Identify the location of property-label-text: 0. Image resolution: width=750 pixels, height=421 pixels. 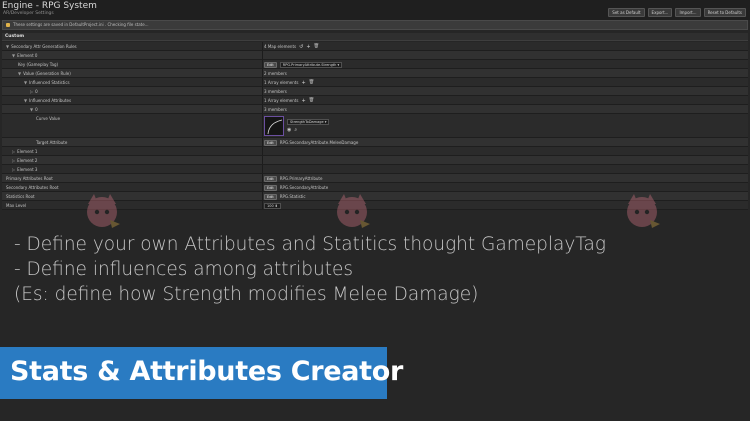
(36, 109).